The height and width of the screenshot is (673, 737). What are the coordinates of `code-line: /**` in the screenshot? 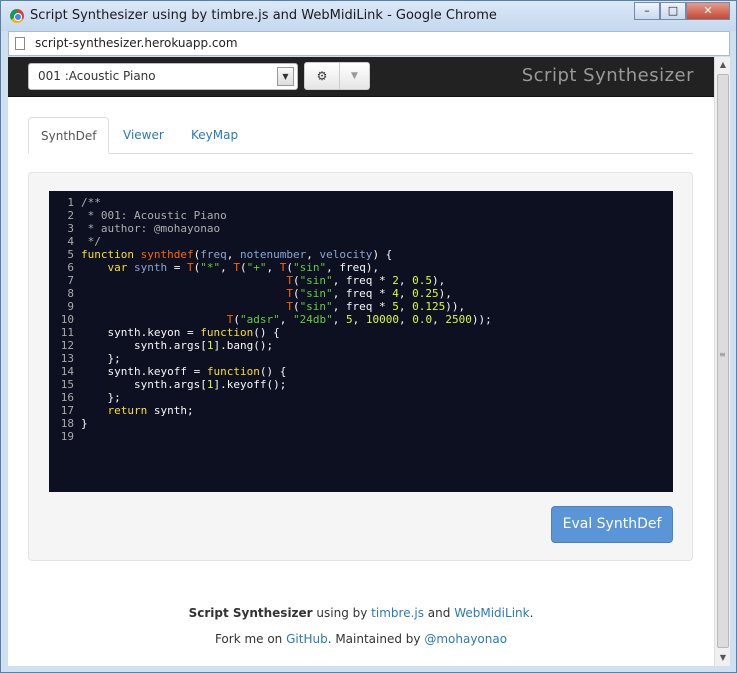 It's located at (286, 202).